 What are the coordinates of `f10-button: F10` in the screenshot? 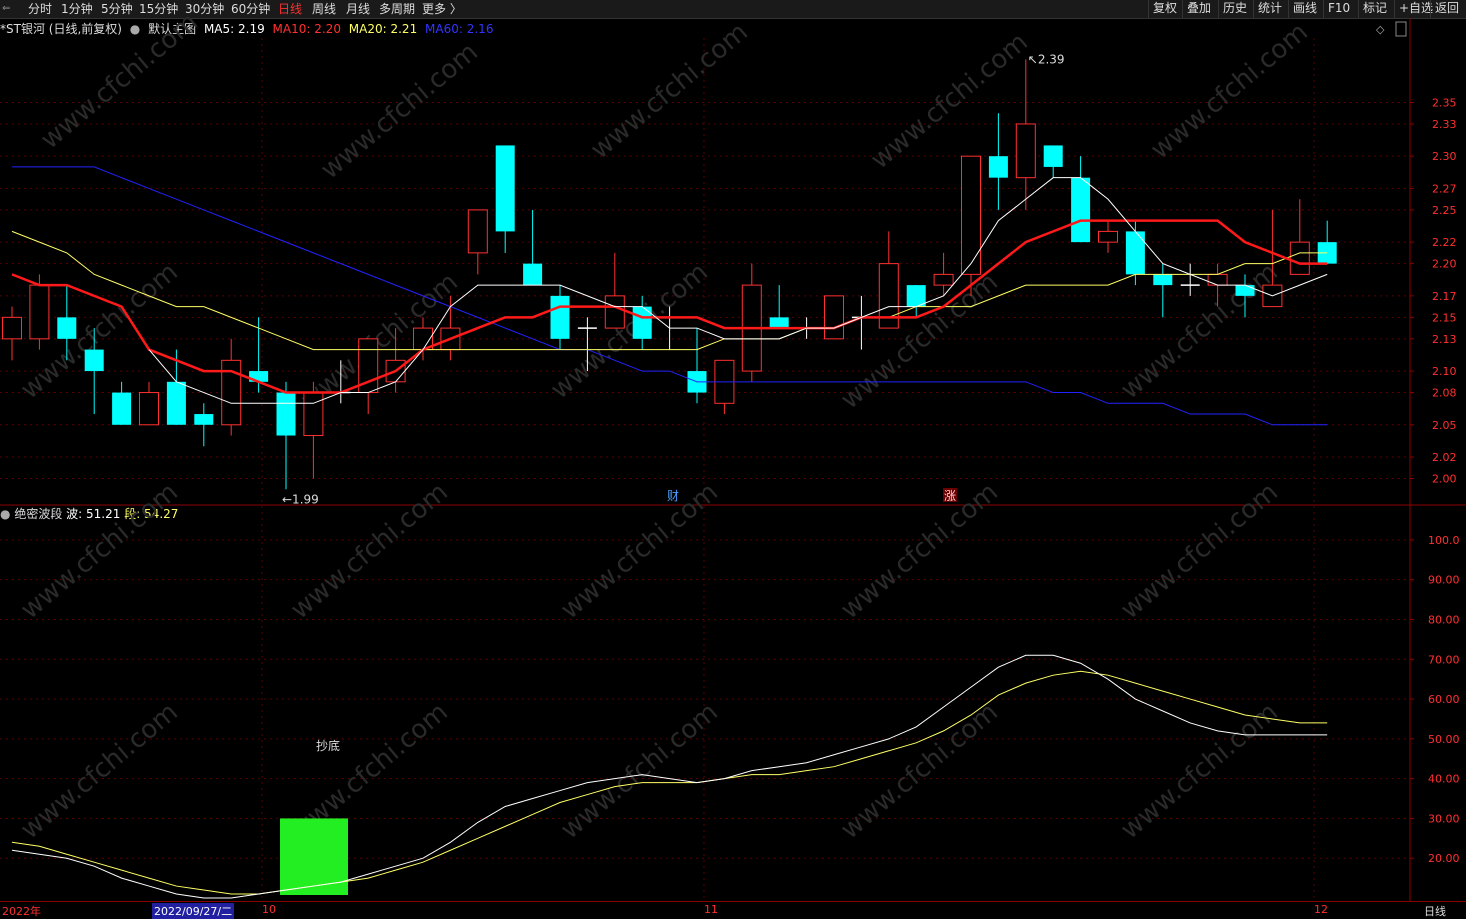 It's located at (1338, 9).